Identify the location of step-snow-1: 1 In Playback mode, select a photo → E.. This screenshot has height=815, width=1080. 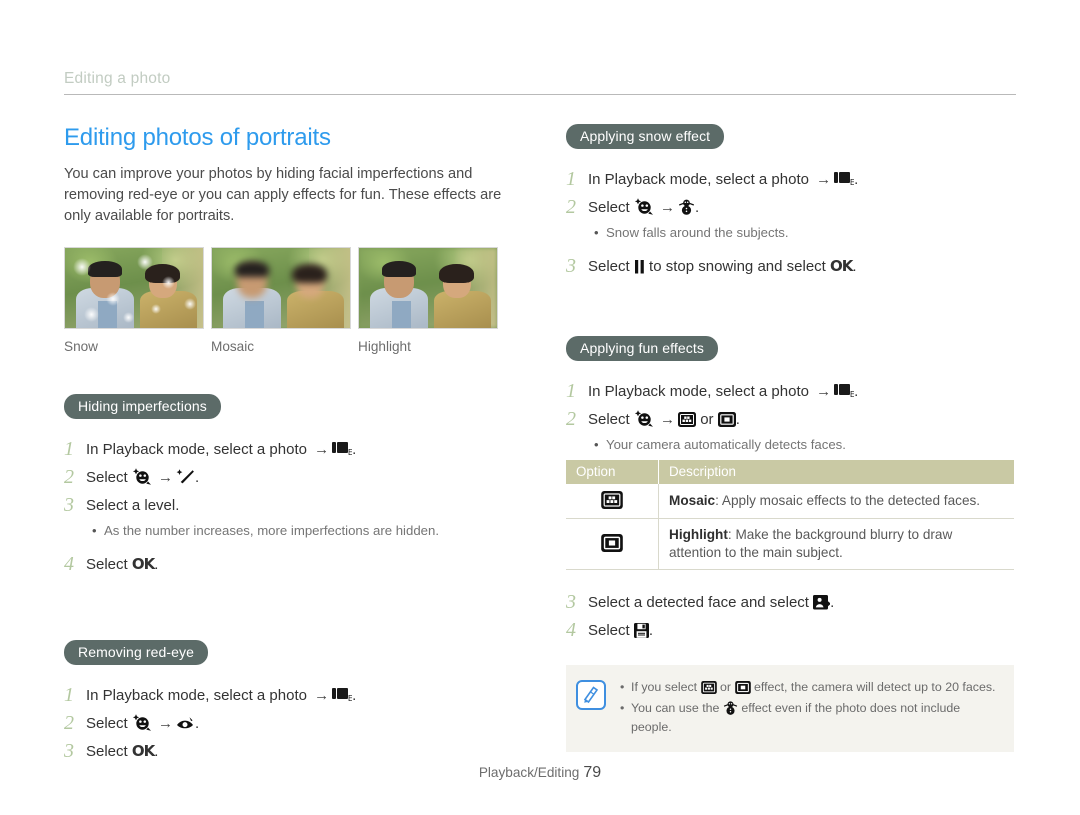
(791, 179).